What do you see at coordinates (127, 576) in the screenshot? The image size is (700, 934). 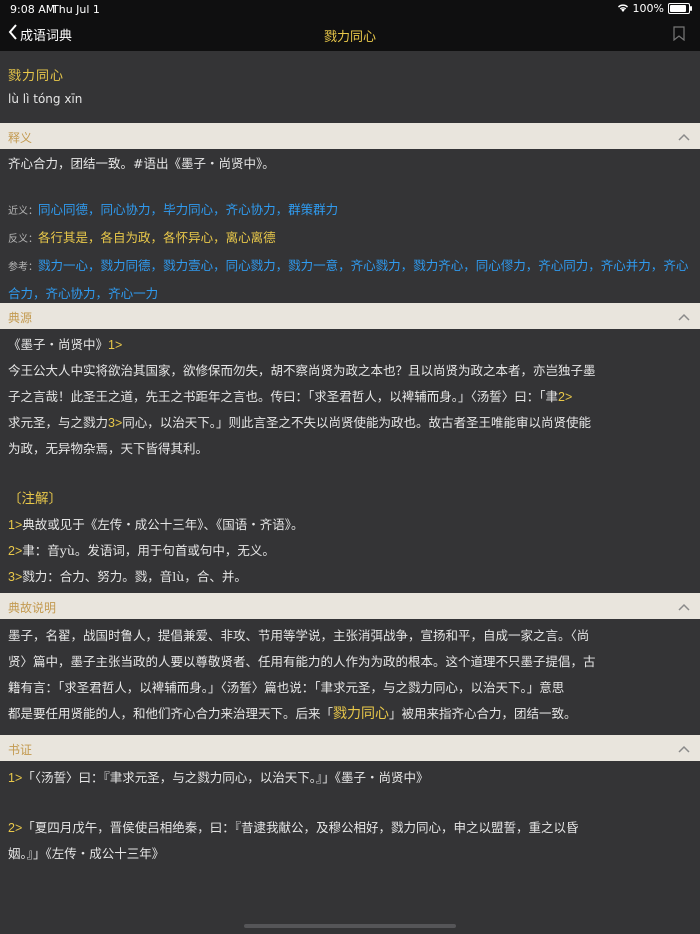 I see `note-item: 3>戮力：合力、努力。戮，音lù，合、并。` at bounding box center [127, 576].